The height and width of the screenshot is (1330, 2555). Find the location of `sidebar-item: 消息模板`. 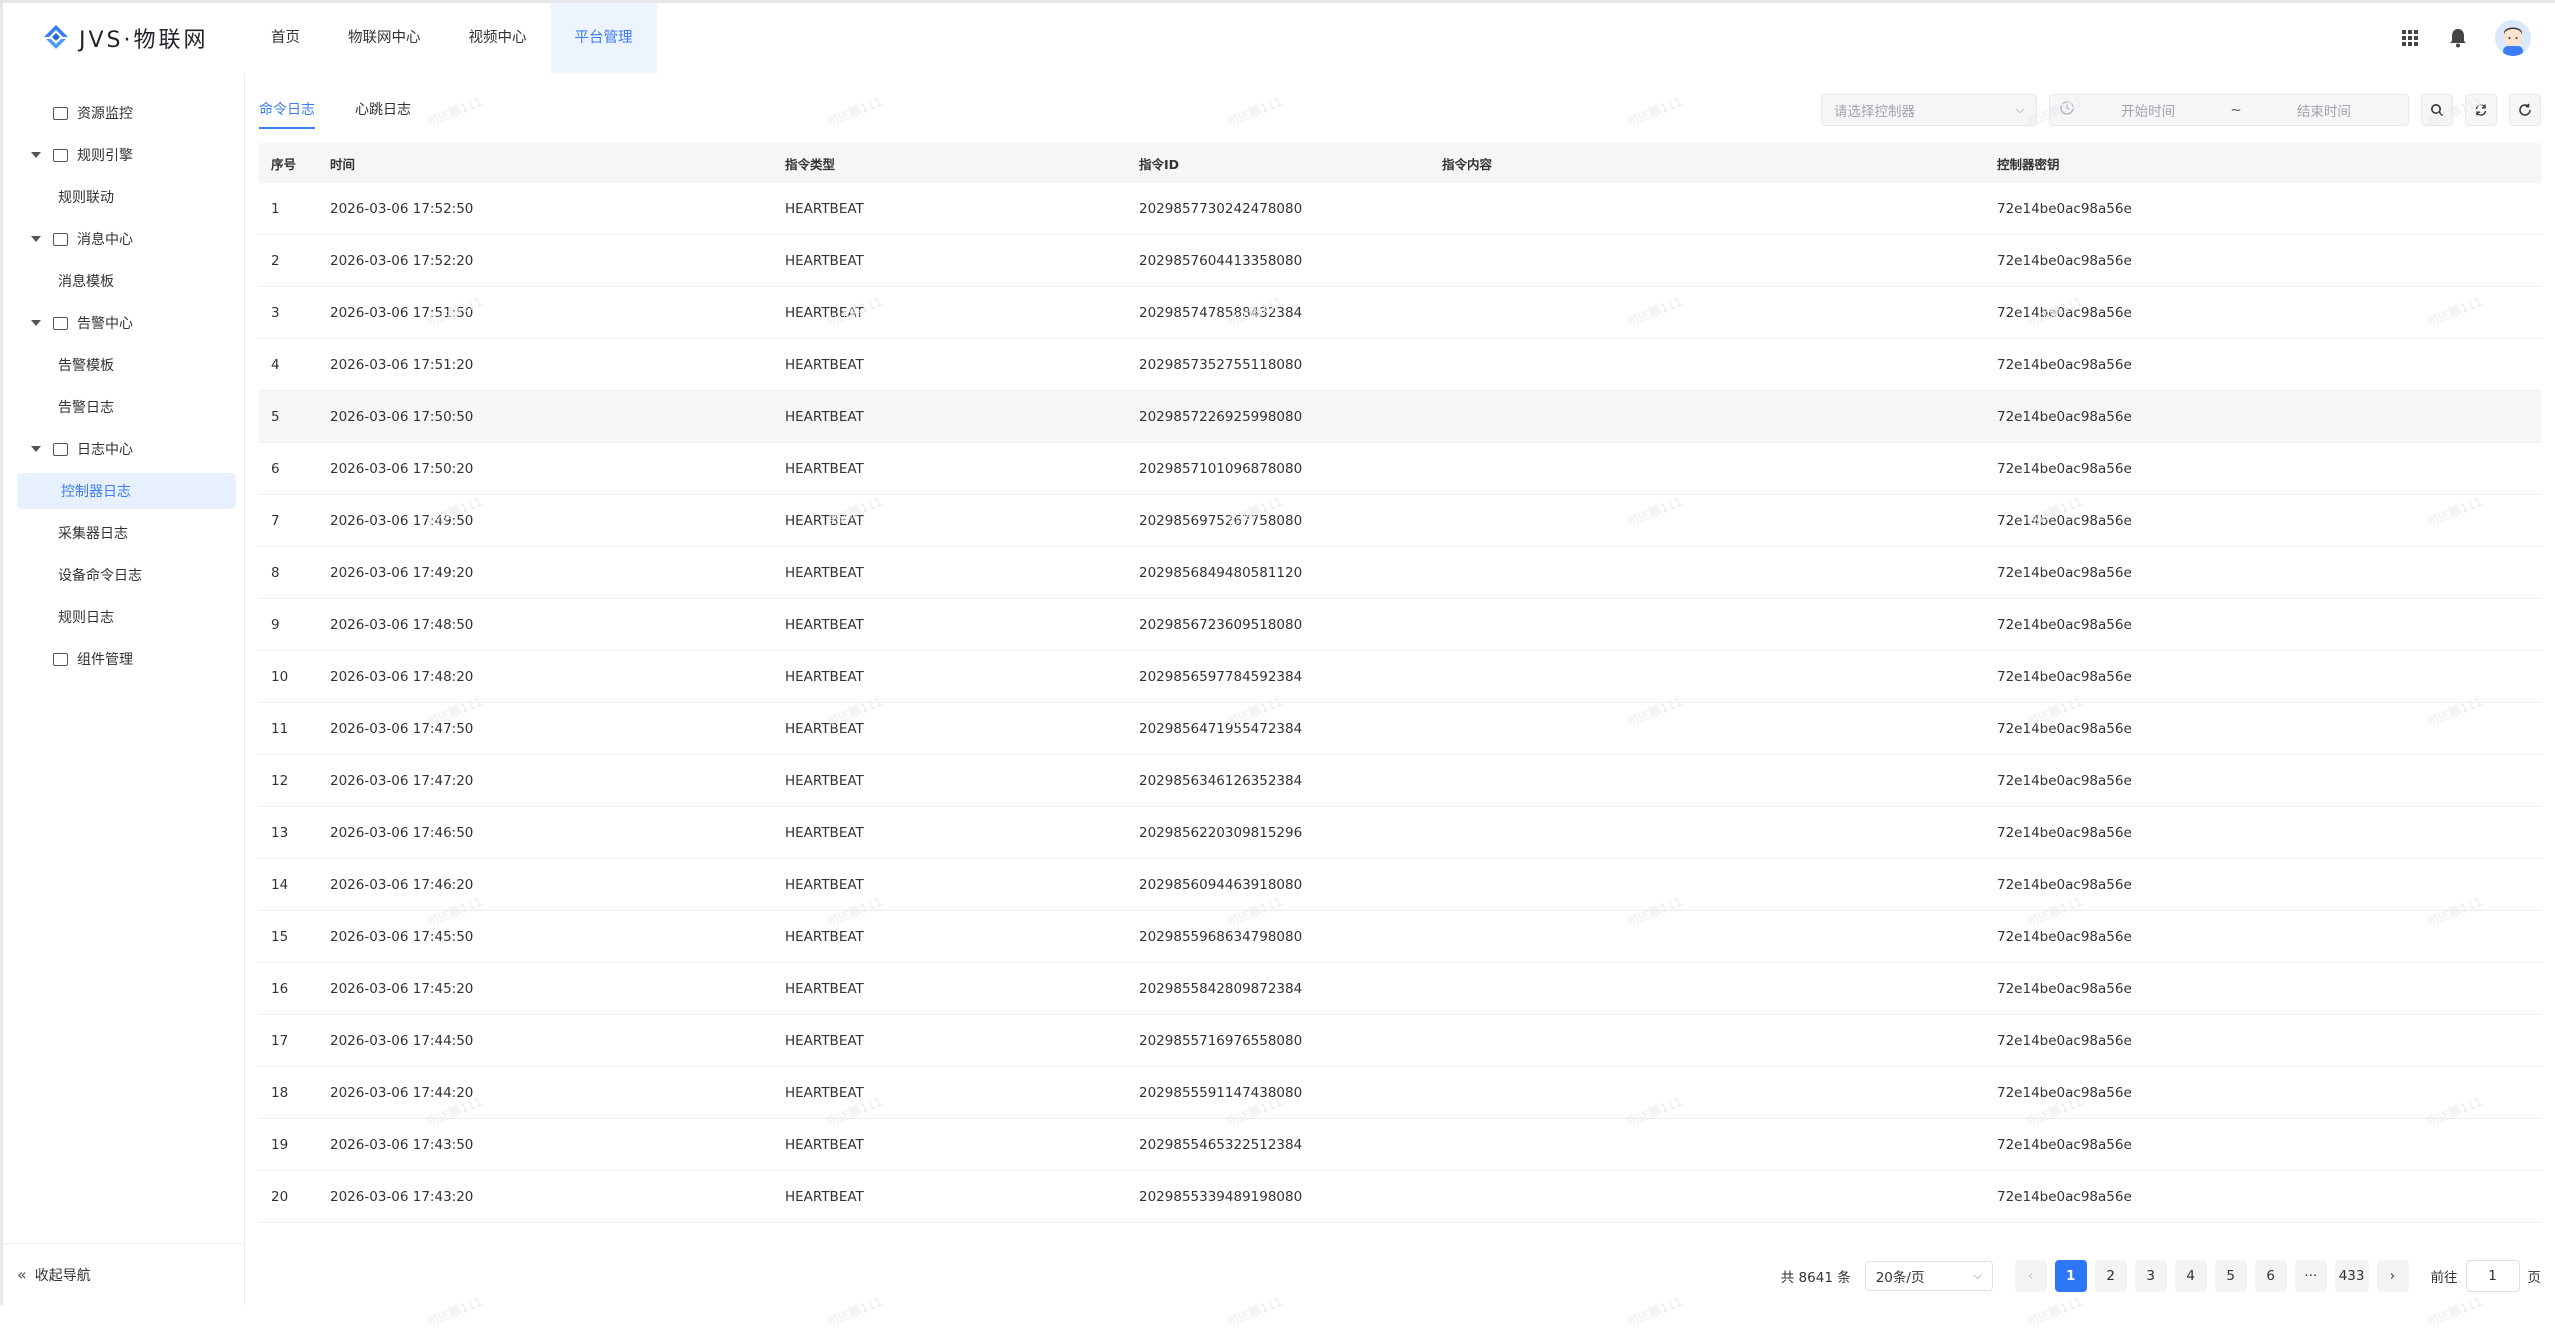

sidebar-item: 消息模板 is located at coordinates (124, 281).